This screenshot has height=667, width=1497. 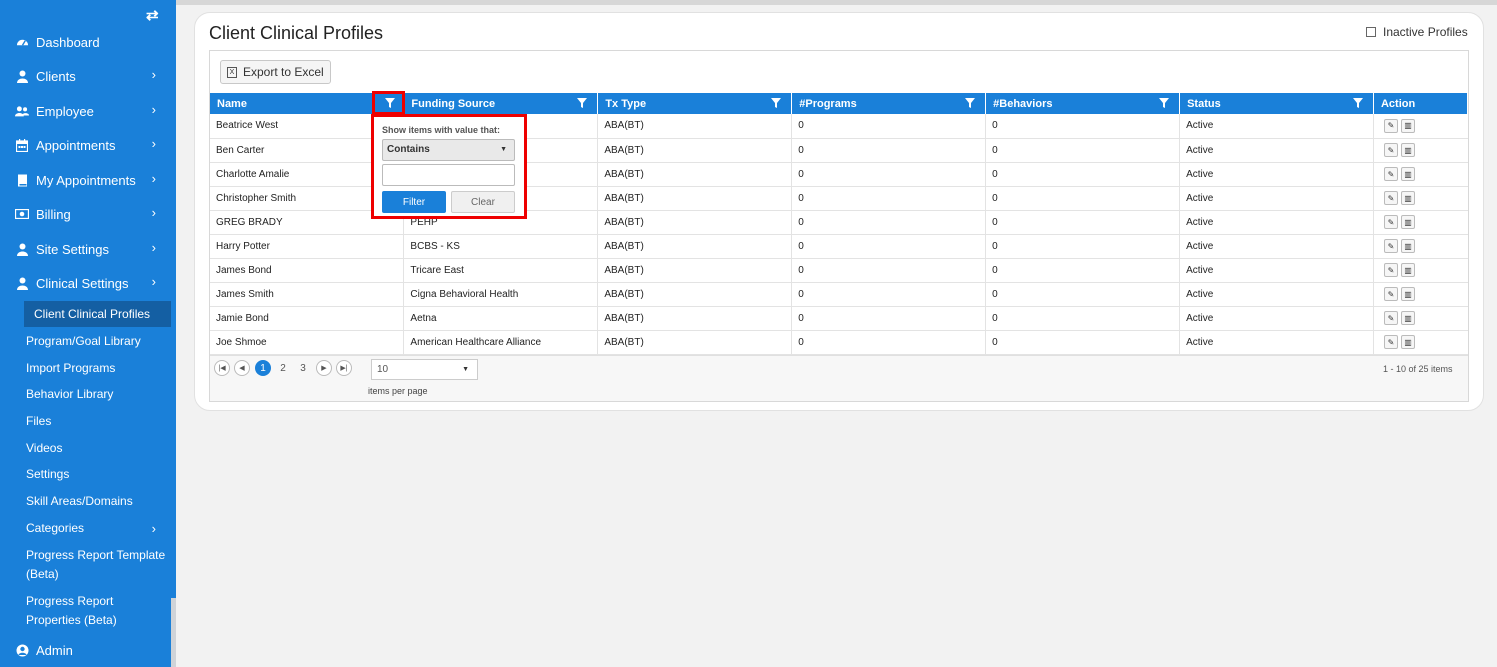 What do you see at coordinates (1420, 246) in the screenshot?
I see `cell-action: ✎ ▥` at bounding box center [1420, 246].